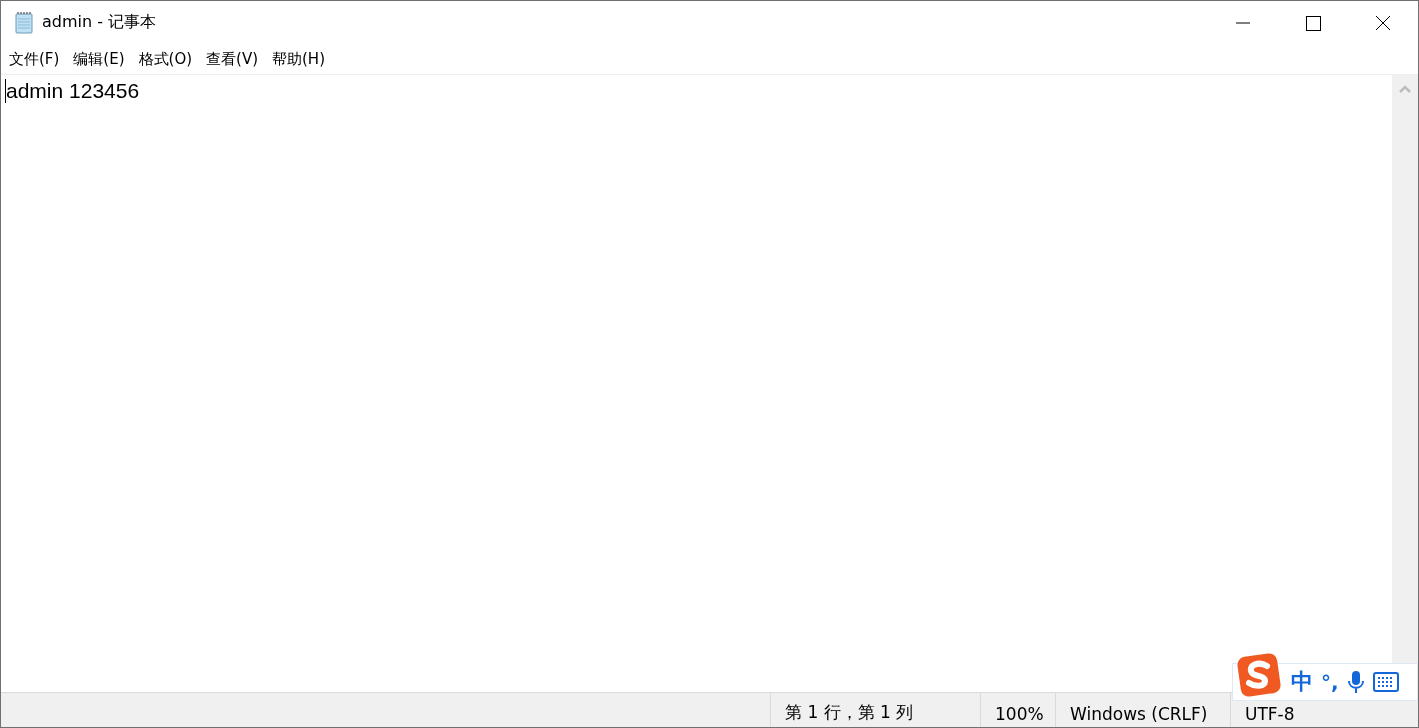 This screenshot has width=1419, height=728. Describe the element at coordinates (232, 59) in the screenshot. I see `menu-item: 查看(V)` at that location.